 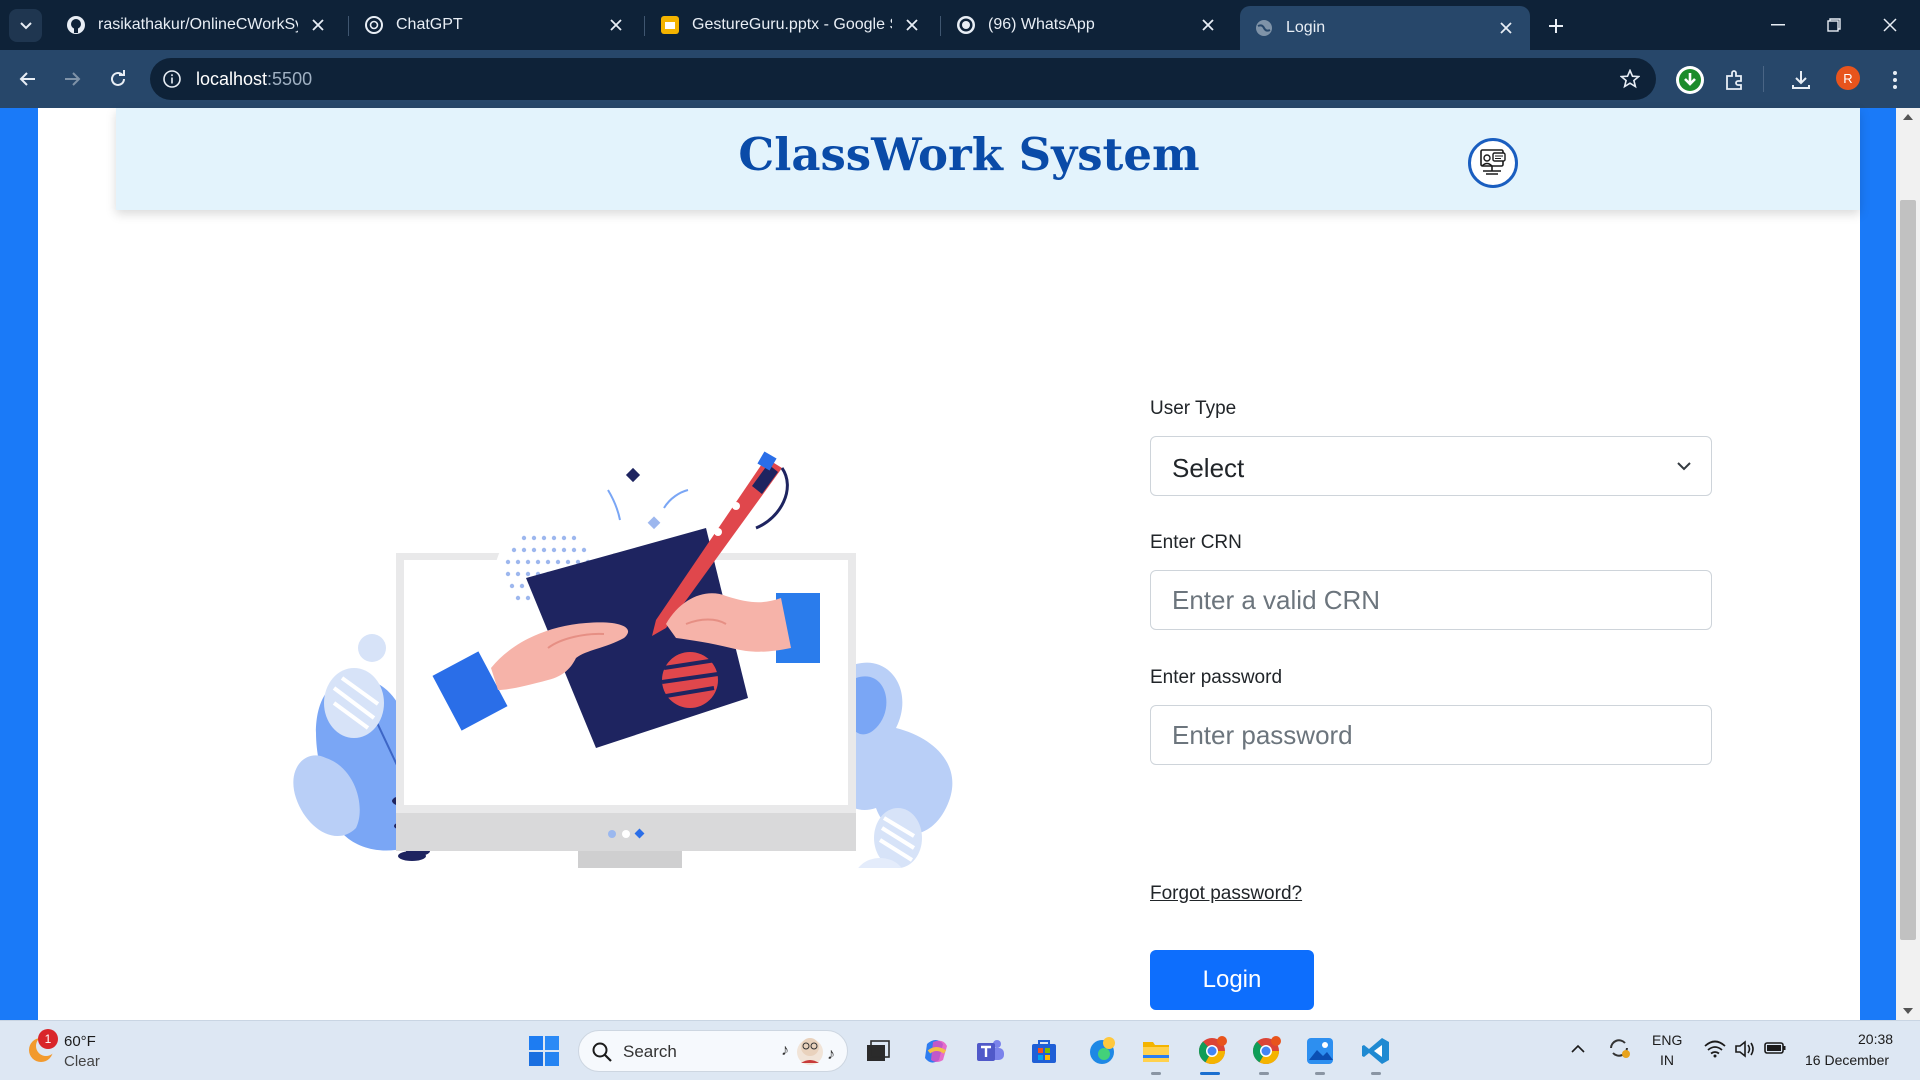 I want to click on copilot-icon, so click(x=936, y=1051).